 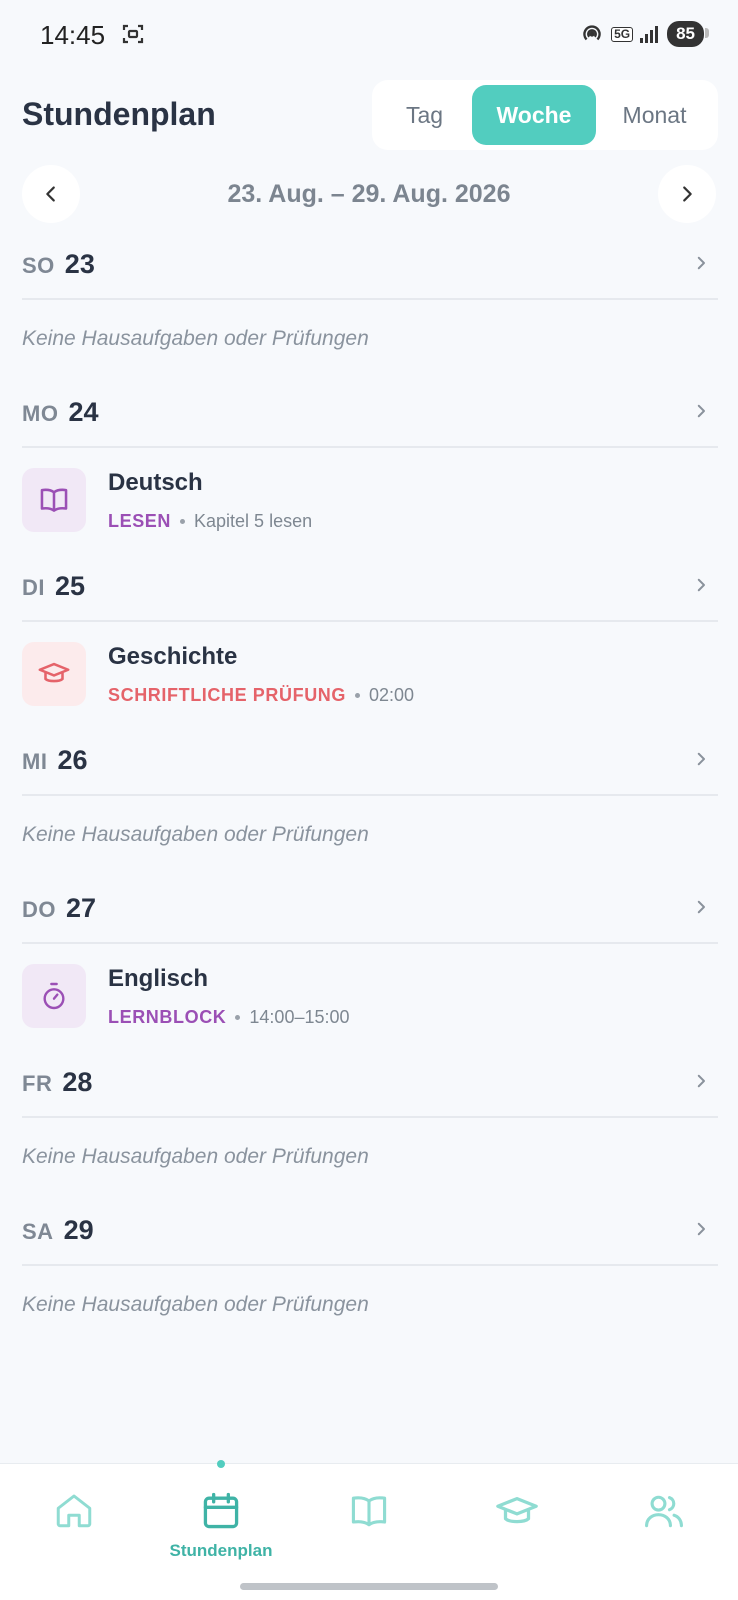 What do you see at coordinates (369, 35) in the screenshot?
I see `status-bar: 14:45 5G 85` at bounding box center [369, 35].